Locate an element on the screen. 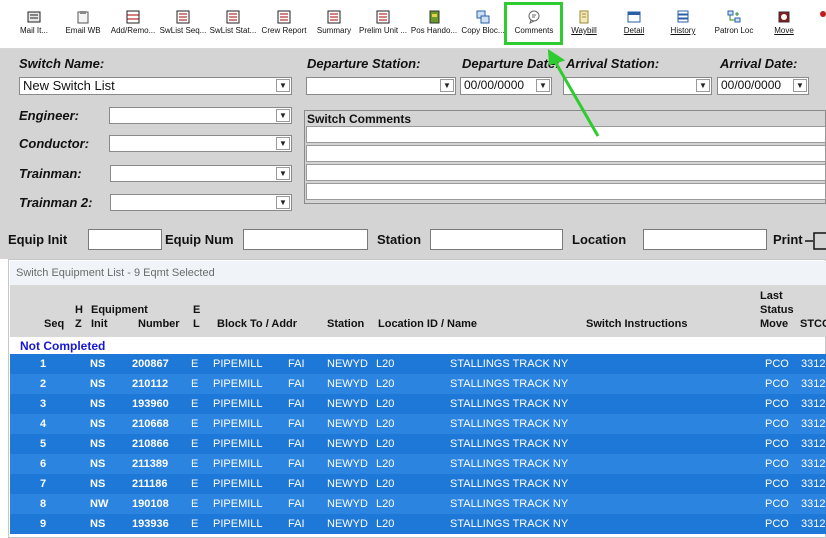 The width and height of the screenshot is (826, 538). col-seq: Seq is located at coordinates (54, 324).